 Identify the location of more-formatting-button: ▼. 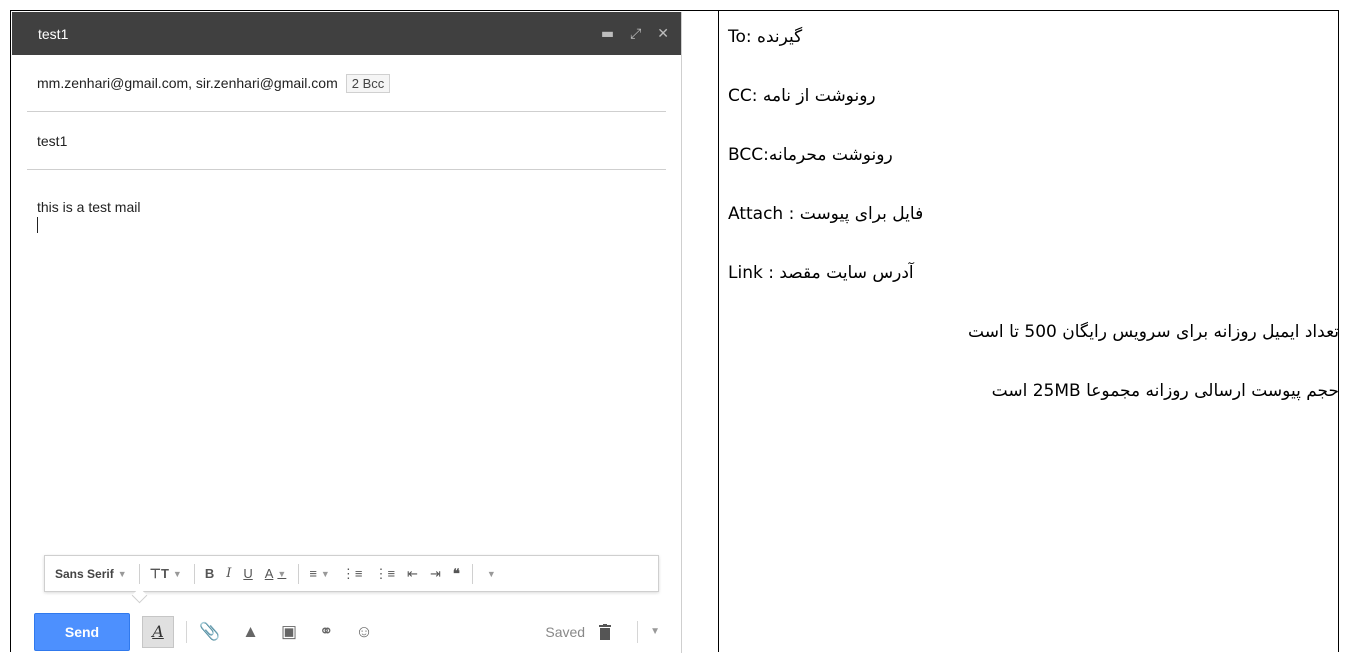
(489, 574).